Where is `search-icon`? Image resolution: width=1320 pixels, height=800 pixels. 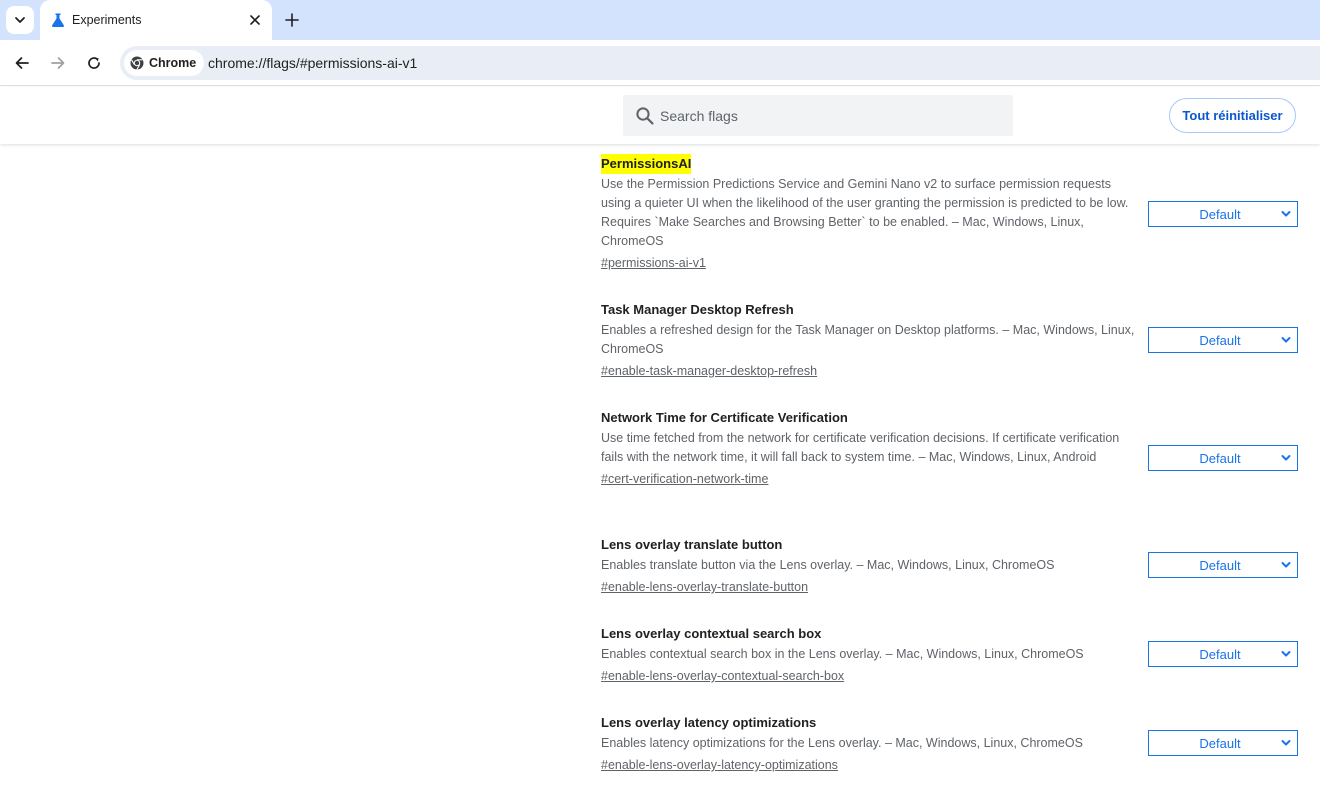
search-icon is located at coordinates (645, 116).